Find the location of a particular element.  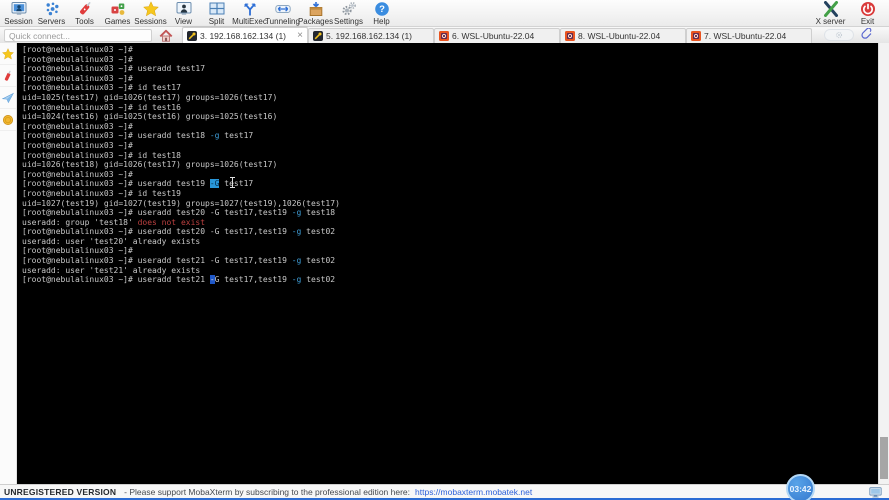

toolbar-item-x-server: X server is located at coordinates (830, 13).